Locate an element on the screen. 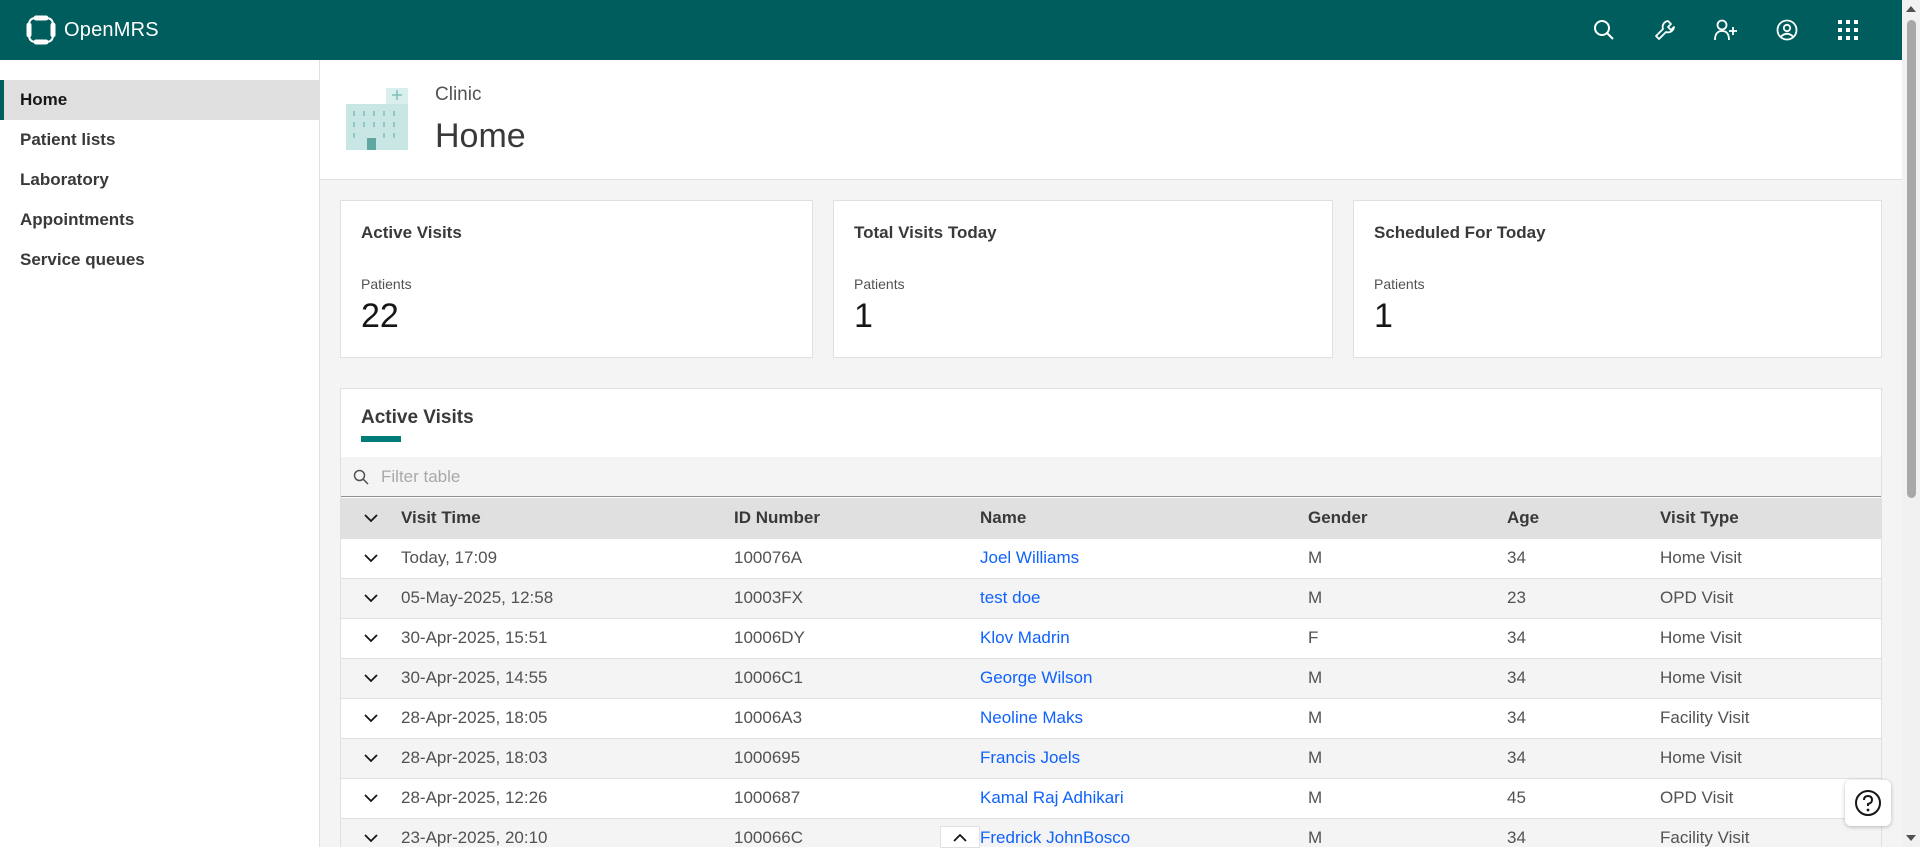  search-button is located at coordinates (1603, 30).